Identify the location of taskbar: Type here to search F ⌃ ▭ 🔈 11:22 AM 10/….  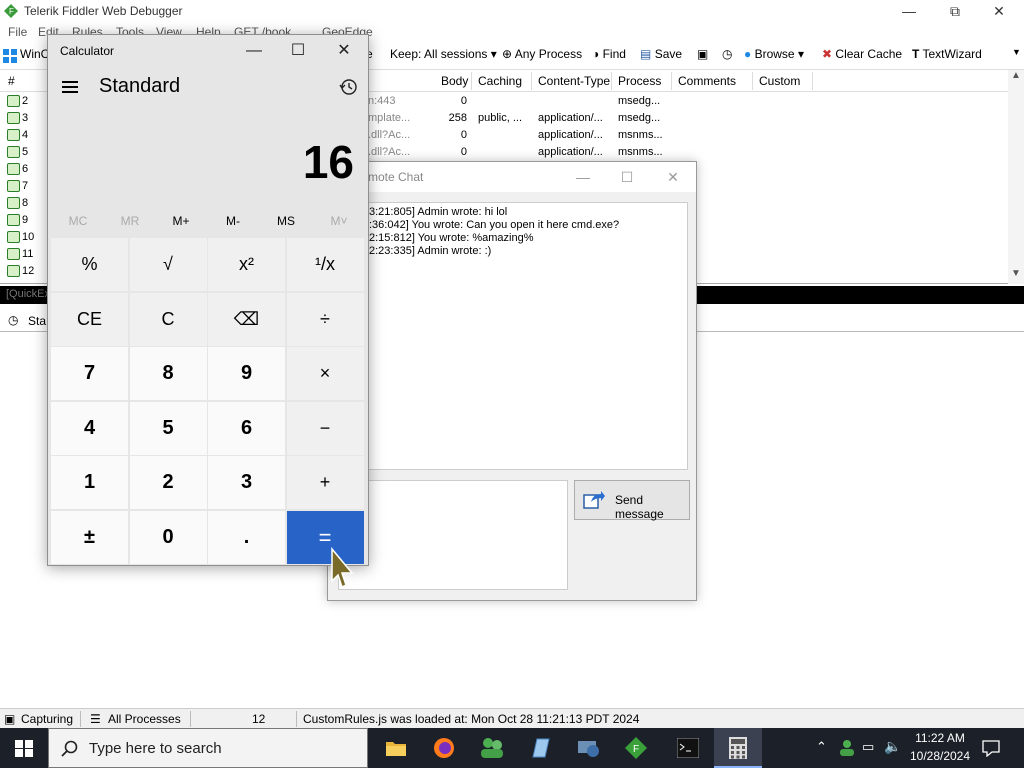
(512, 748).